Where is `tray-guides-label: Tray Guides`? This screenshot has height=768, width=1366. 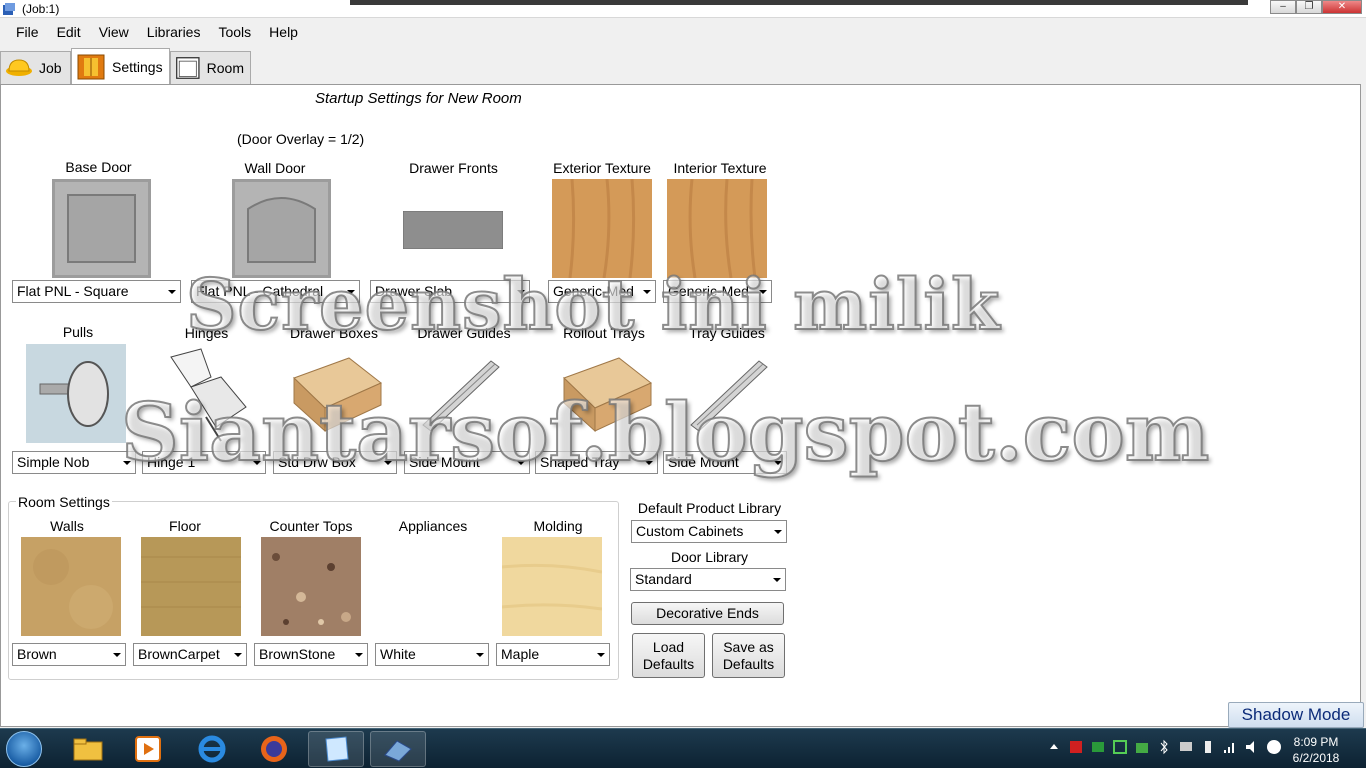
tray-guides-label: Tray Guides is located at coordinates (727, 333).